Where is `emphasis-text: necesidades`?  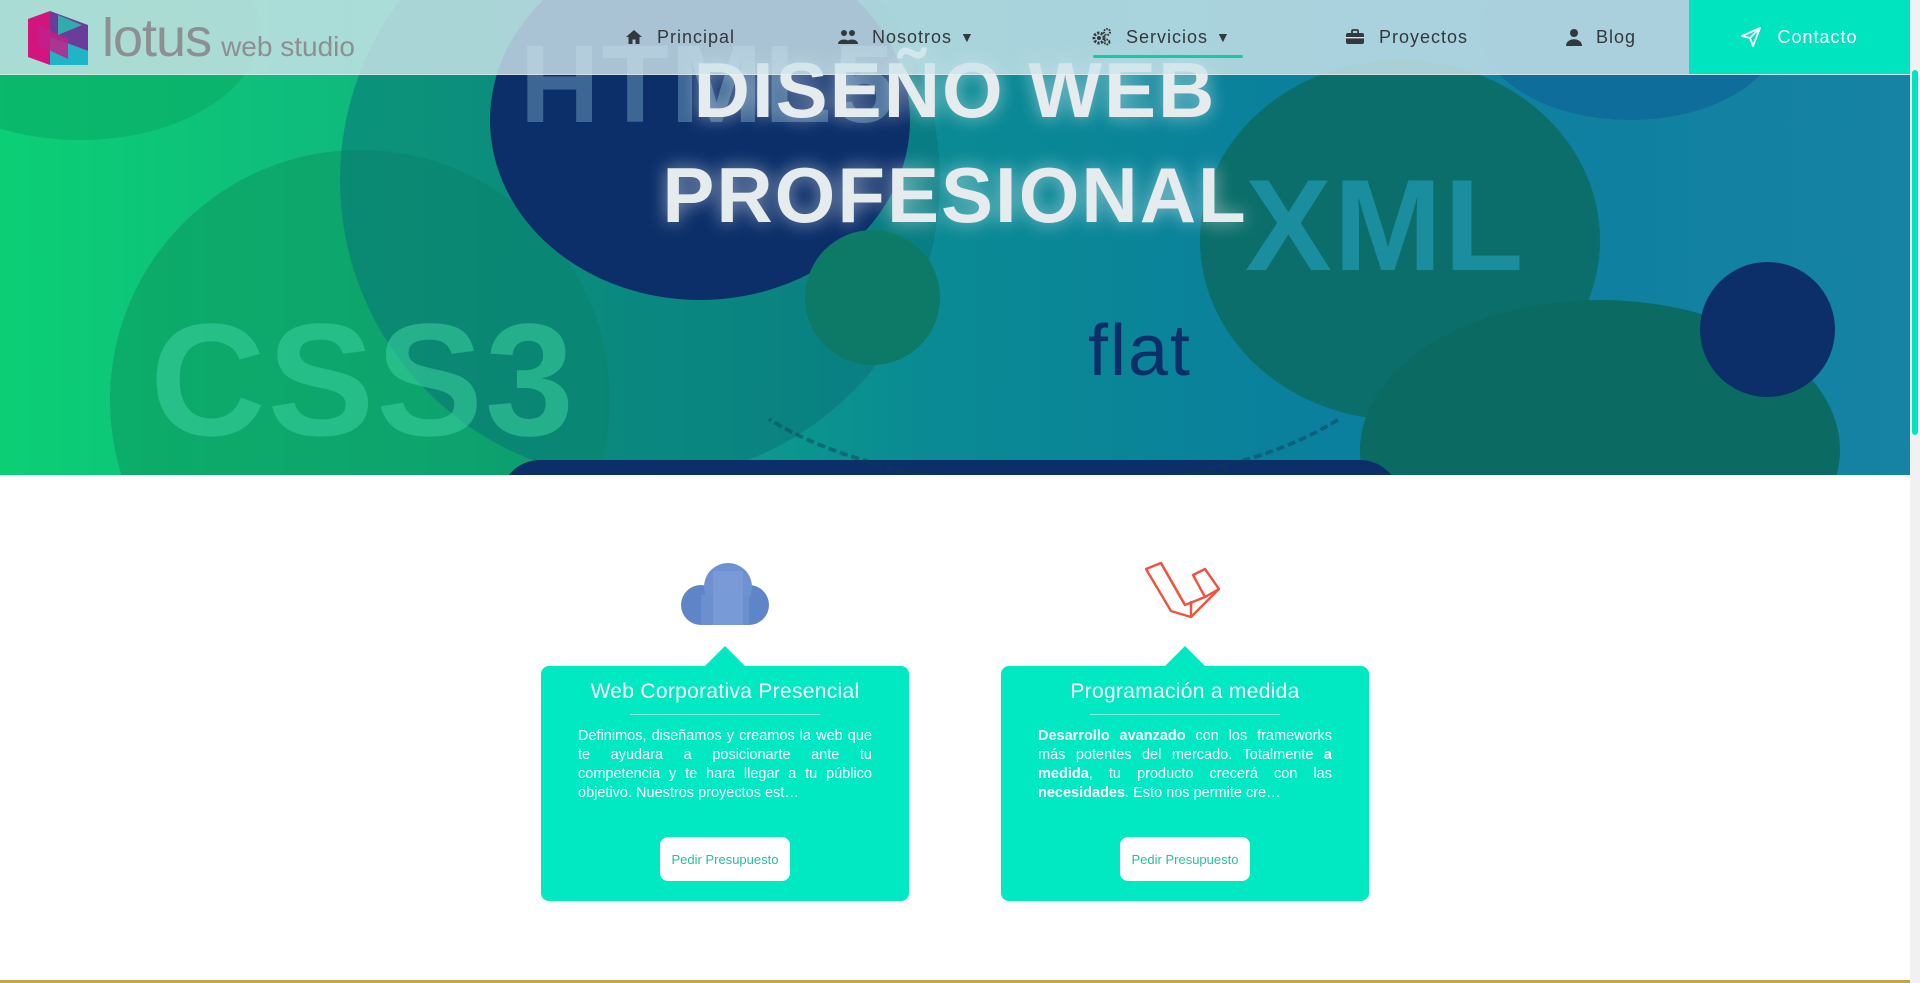
emphasis-text: necesidades is located at coordinates (1082, 793).